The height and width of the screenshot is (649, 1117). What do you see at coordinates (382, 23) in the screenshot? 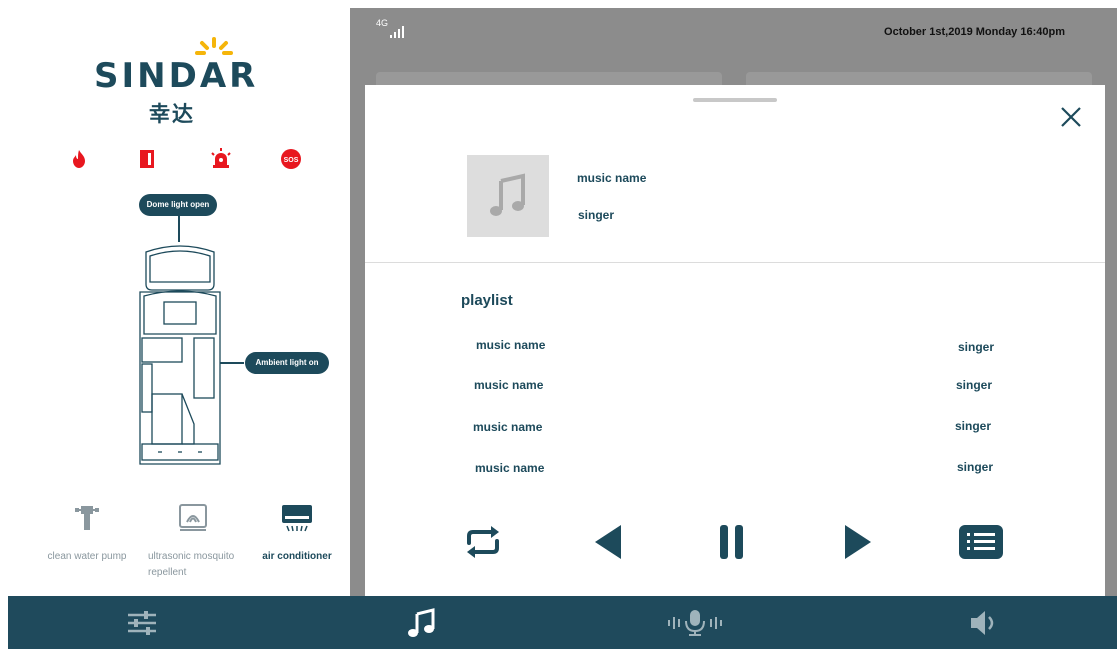
I see `signal-type: 4G` at bounding box center [382, 23].